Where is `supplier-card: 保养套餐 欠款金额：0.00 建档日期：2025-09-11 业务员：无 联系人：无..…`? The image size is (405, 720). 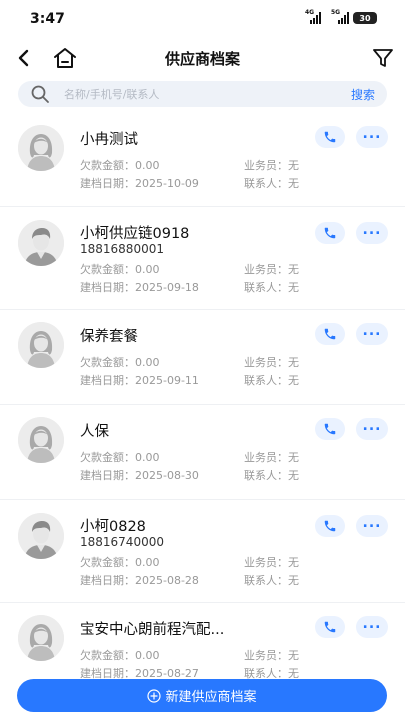 supplier-card: 保养套餐 欠款金额：0.00 建档日期：2025-09-11 业务员：无 联系人：无..… is located at coordinates (202, 357).